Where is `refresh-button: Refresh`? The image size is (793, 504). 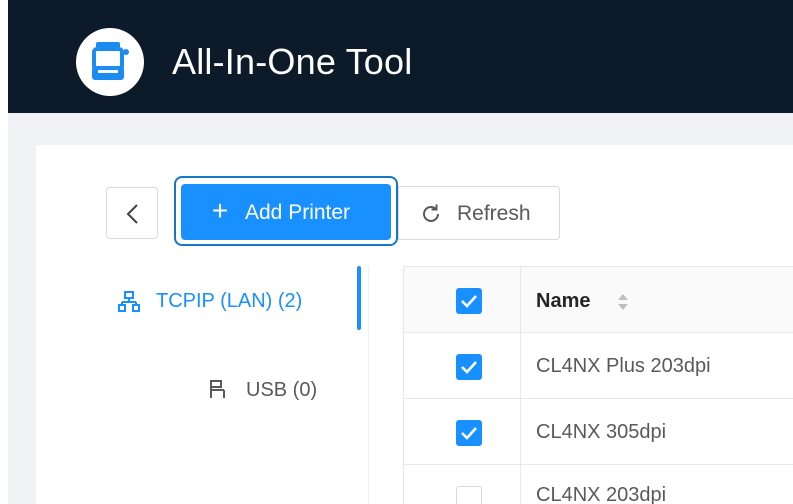
refresh-button: Refresh is located at coordinates (479, 213).